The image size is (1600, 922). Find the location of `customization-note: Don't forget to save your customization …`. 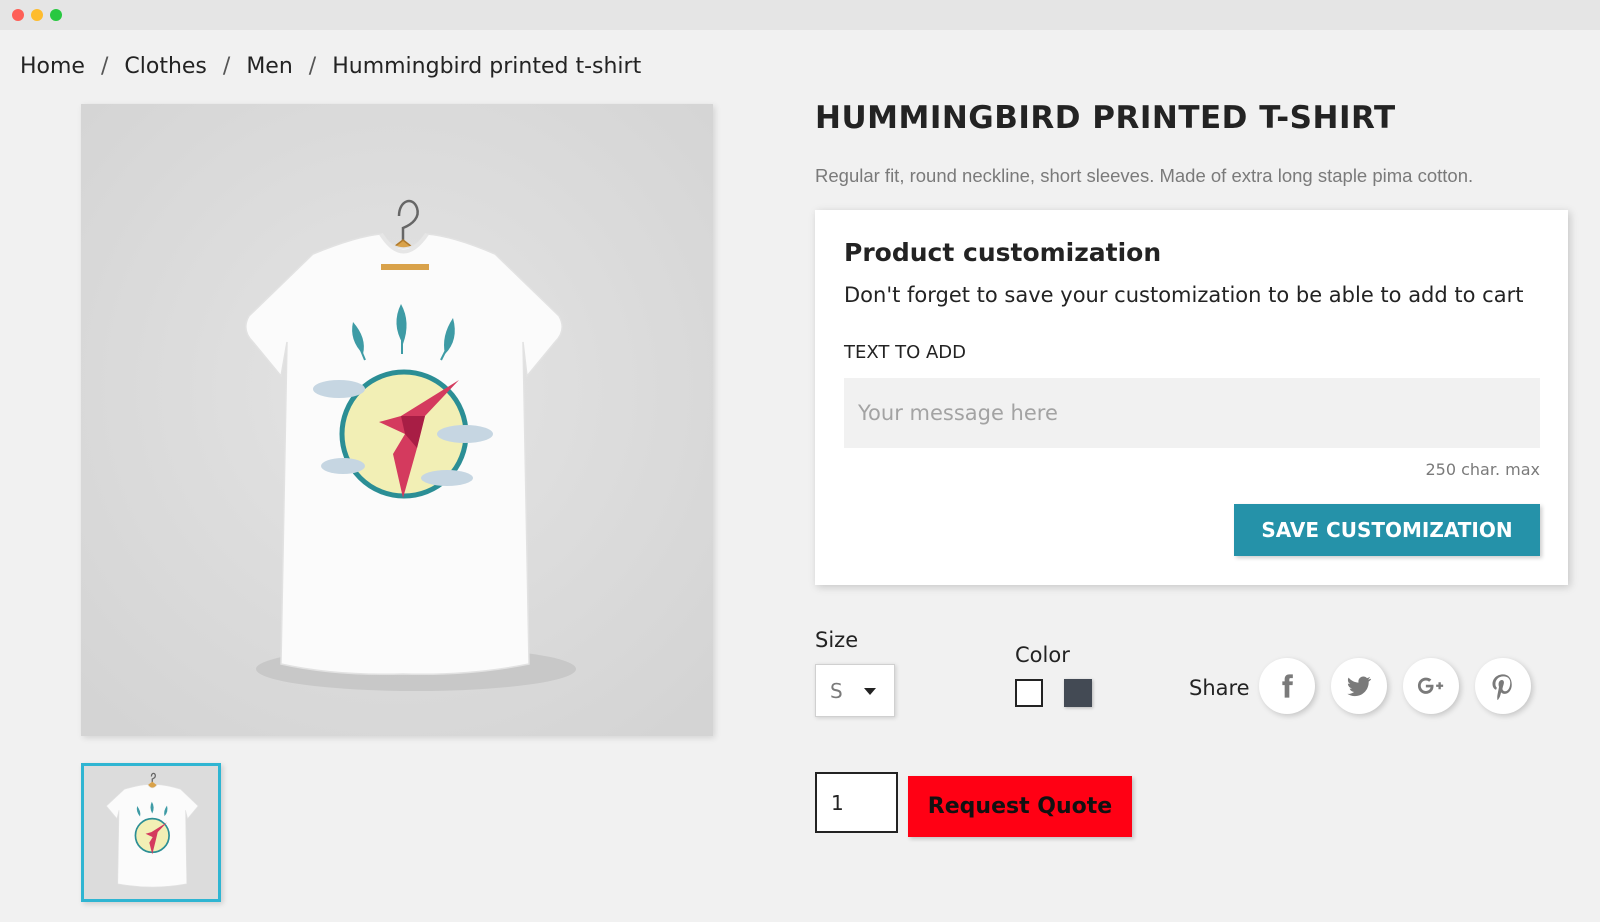

customization-note: Don't forget to save your customization … is located at coordinates (1184, 295).